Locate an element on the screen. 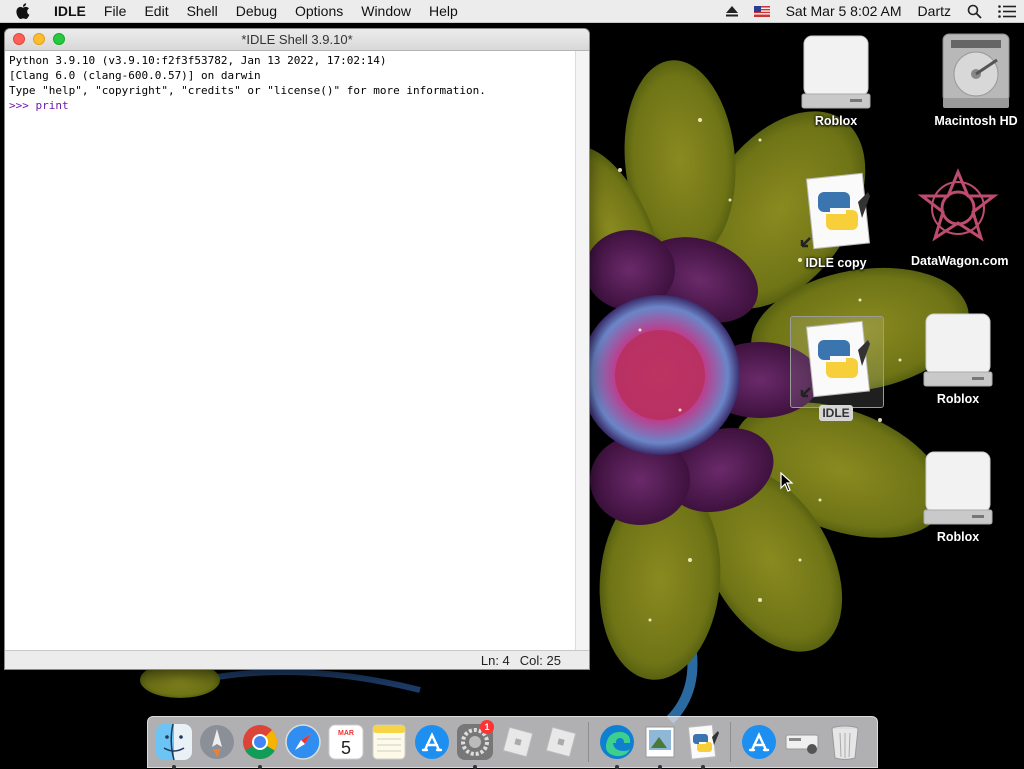  desktop-icon-label: IDLE is located at coordinates (836, 413).